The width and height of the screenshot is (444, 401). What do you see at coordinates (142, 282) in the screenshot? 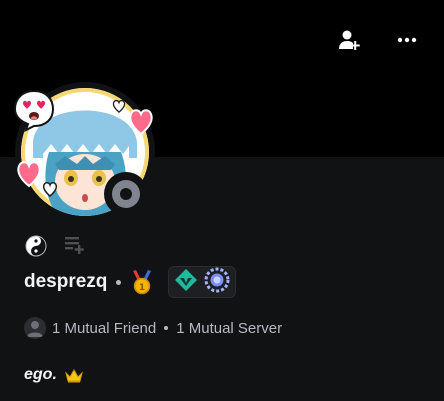
I see `medal-icon: 1` at bounding box center [142, 282].